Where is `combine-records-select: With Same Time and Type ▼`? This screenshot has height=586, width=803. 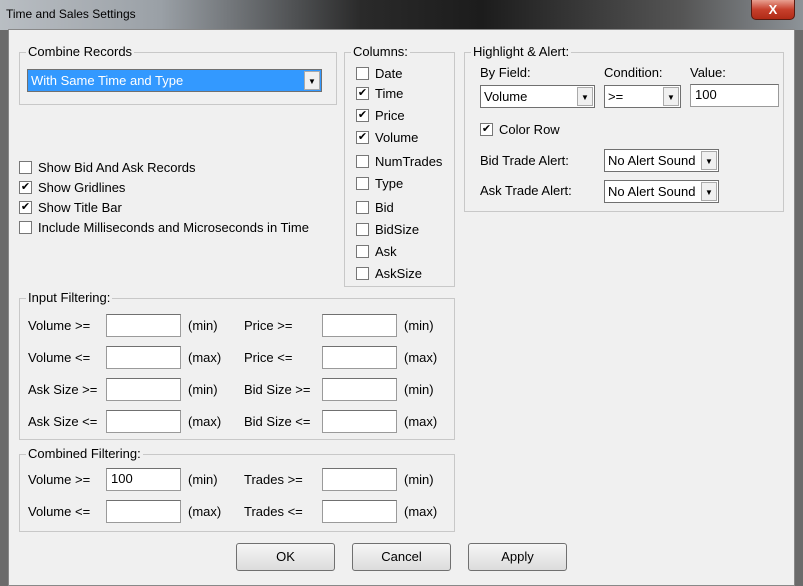 combine-records-select: With Same Time and Type ▼ is located at coordinates (174, 80).